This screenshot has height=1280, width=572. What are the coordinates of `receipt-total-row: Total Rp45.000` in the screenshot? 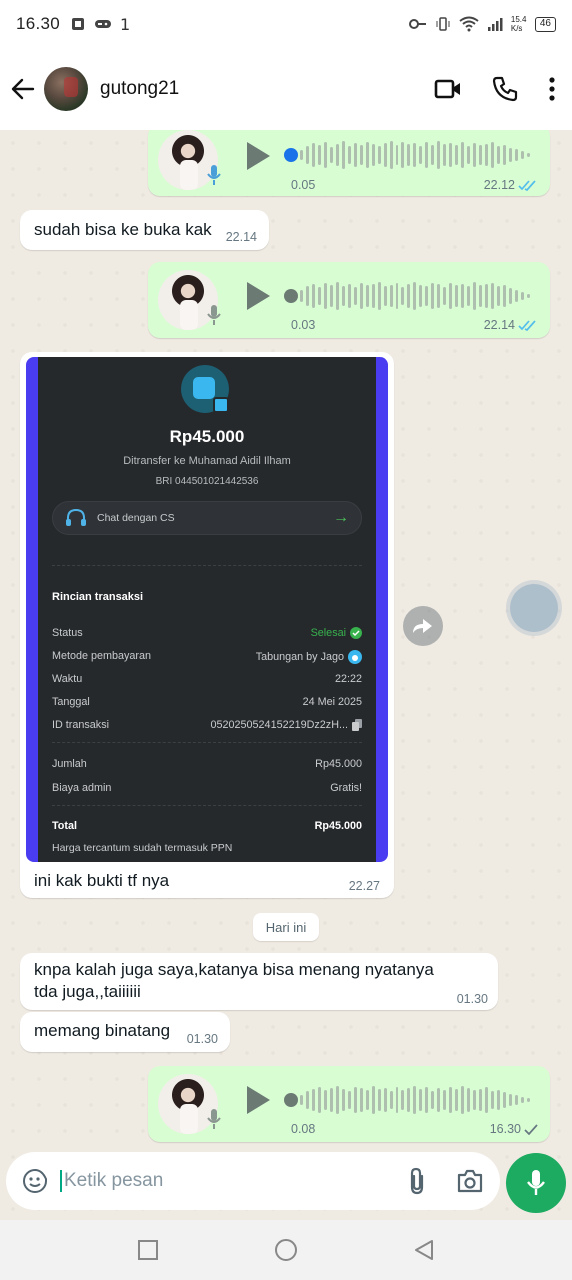 It's located at (207, 826).